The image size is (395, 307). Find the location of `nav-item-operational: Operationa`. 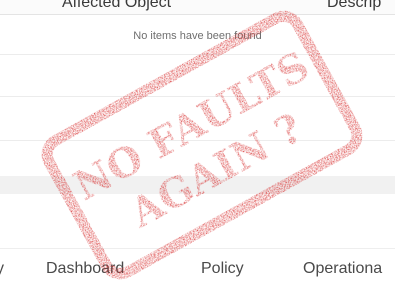

nav-item-operational: Operationa is located at coordinates (342, 269).